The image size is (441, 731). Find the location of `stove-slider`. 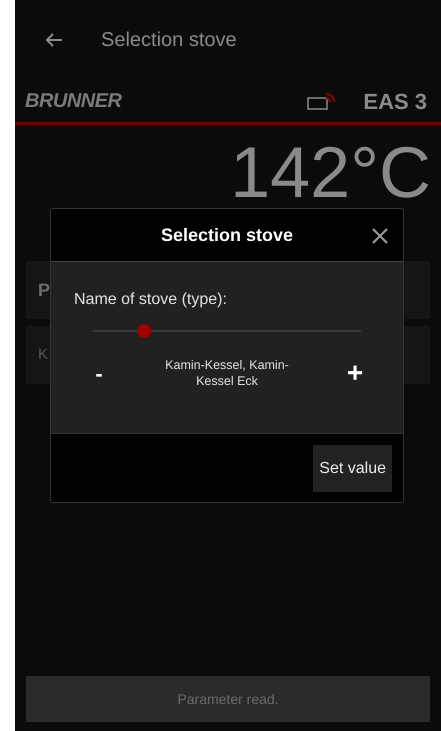

stove-slider is located at coordinates (227, 331).